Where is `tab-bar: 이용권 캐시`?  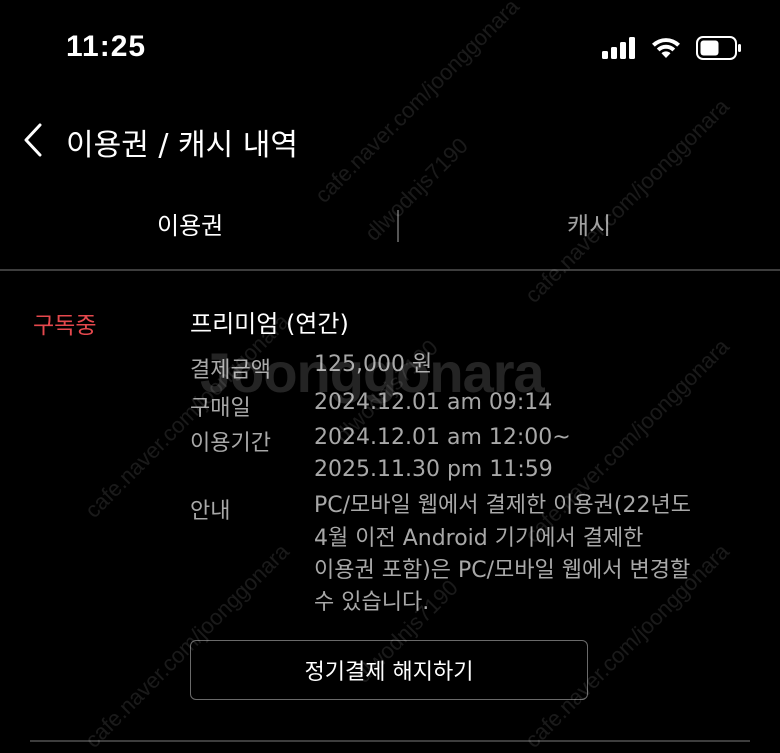 tab-bar: 이용권 캐시 is located at coordinates (390, 226).